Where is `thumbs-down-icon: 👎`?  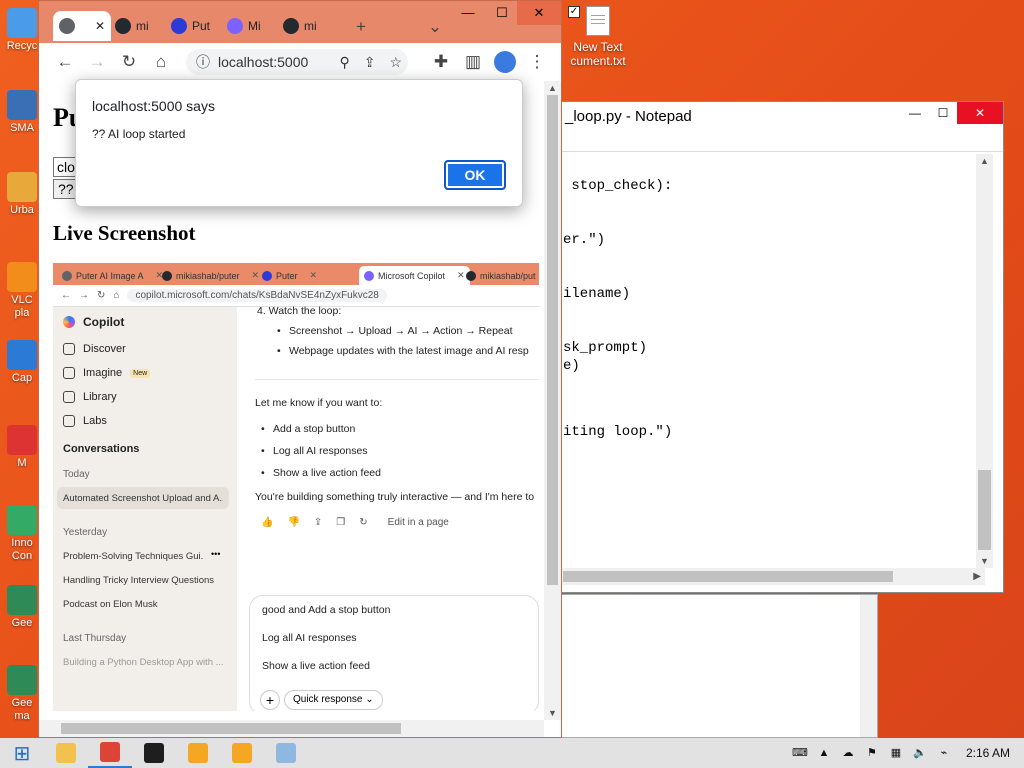 thumbs-down-icon: 👎 is located at coordinates (293, 522).